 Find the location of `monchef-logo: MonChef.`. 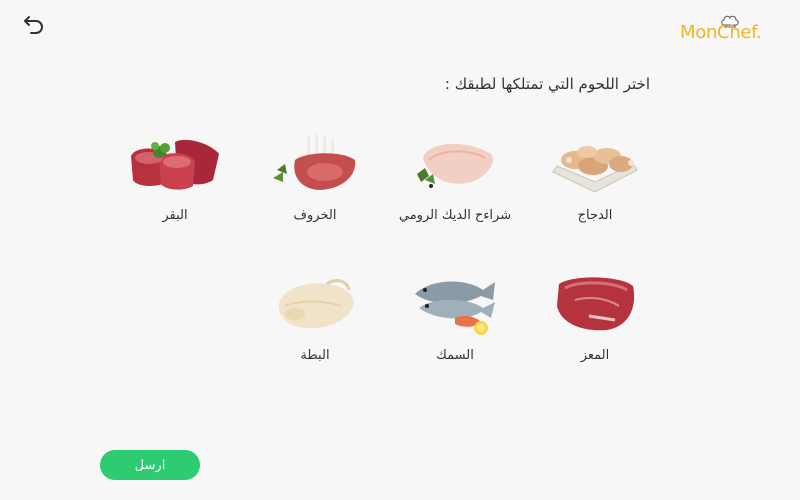

monchef-logo: MonChef. is located at coordinates (726, 31).